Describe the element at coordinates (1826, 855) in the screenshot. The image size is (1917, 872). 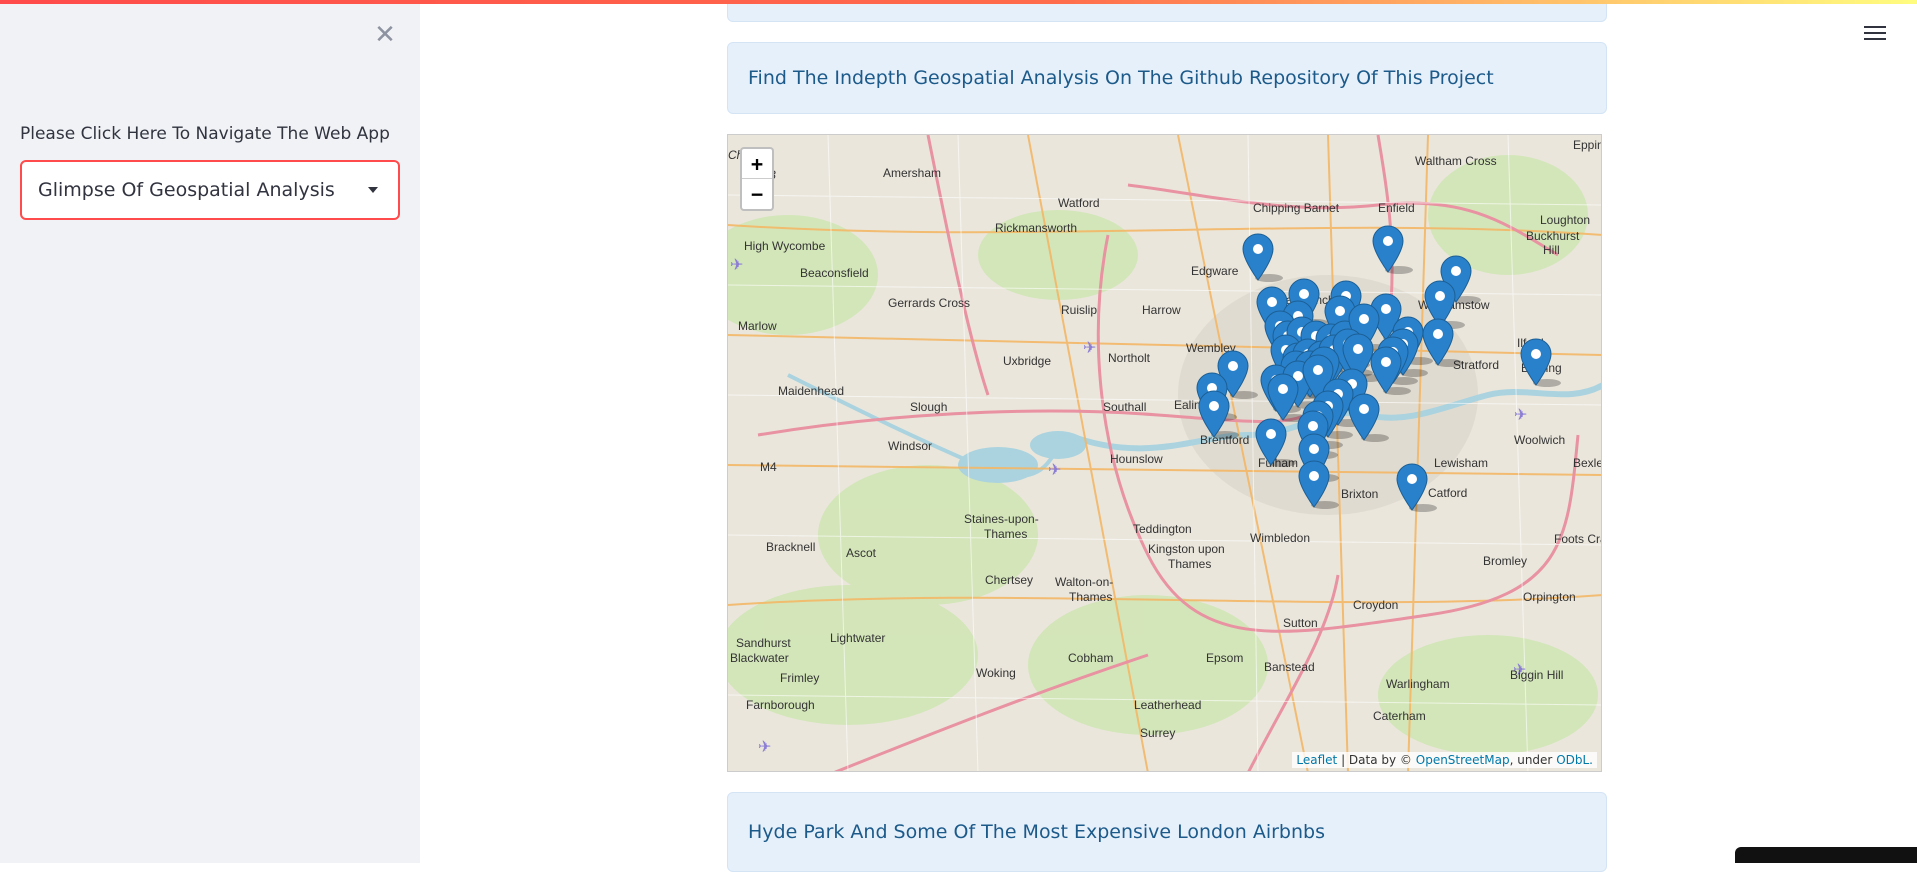
I see `bottom-corner-bar` at that location.